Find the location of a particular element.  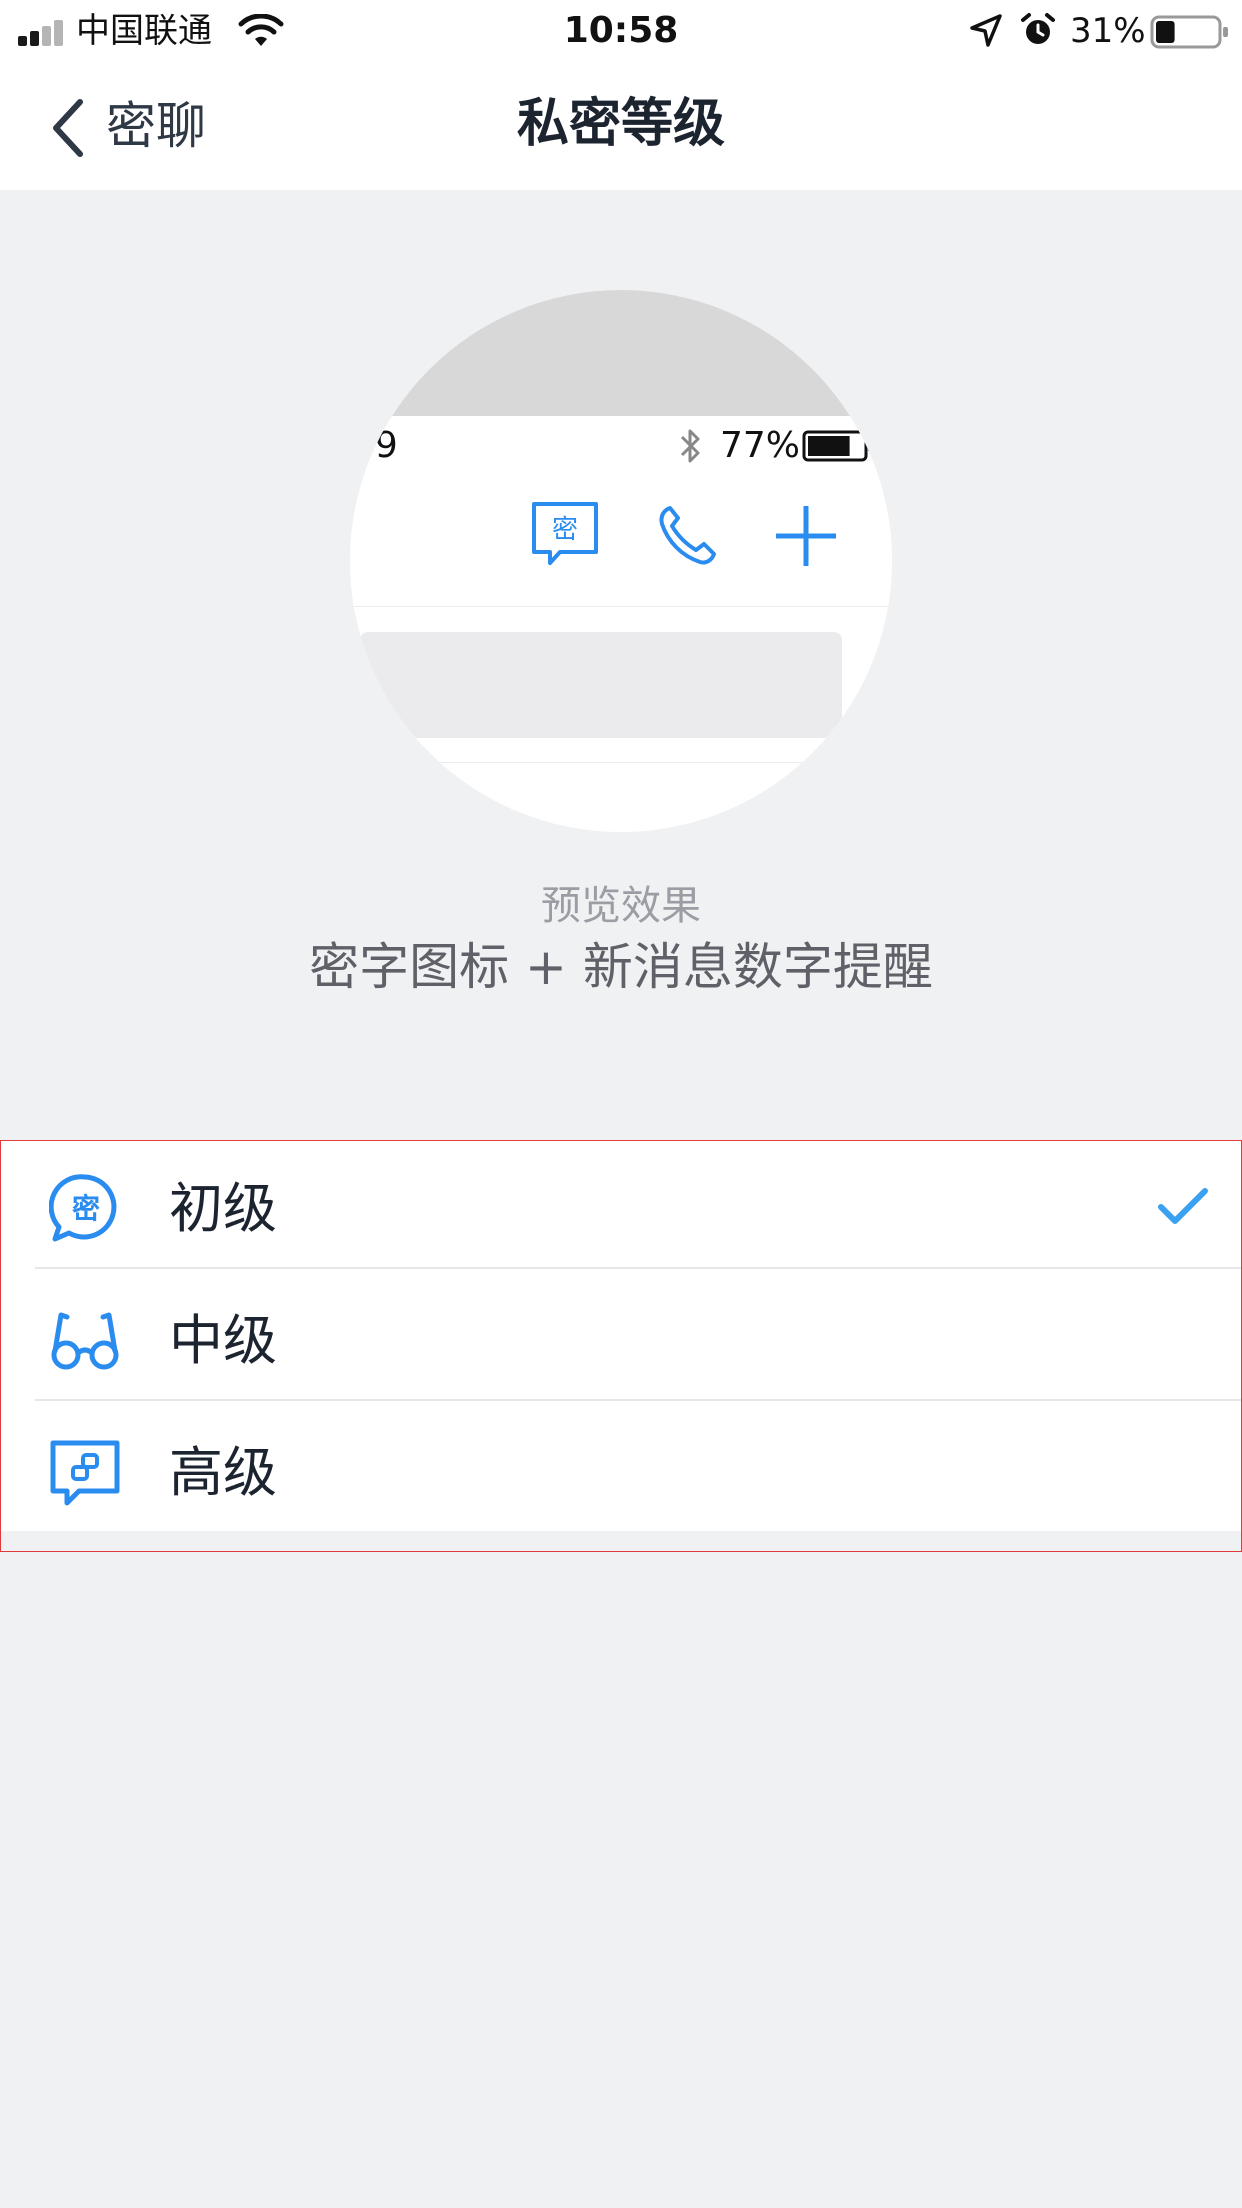

alarm-icon is located at coordinates (1038, 28).